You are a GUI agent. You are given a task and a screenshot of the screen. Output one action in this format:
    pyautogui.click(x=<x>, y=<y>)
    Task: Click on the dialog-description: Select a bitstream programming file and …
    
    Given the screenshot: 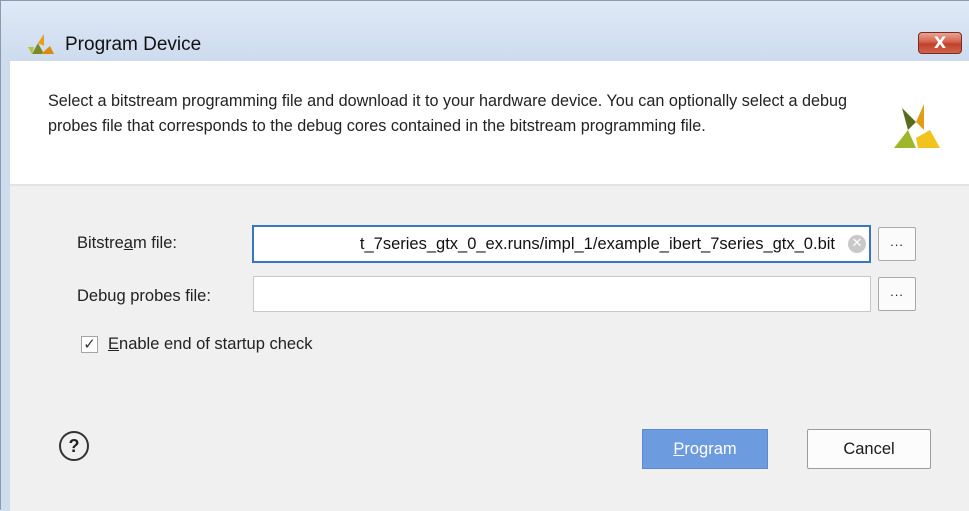 What is the action you would take?
    pyautogui.click(x=448, y=113)
    